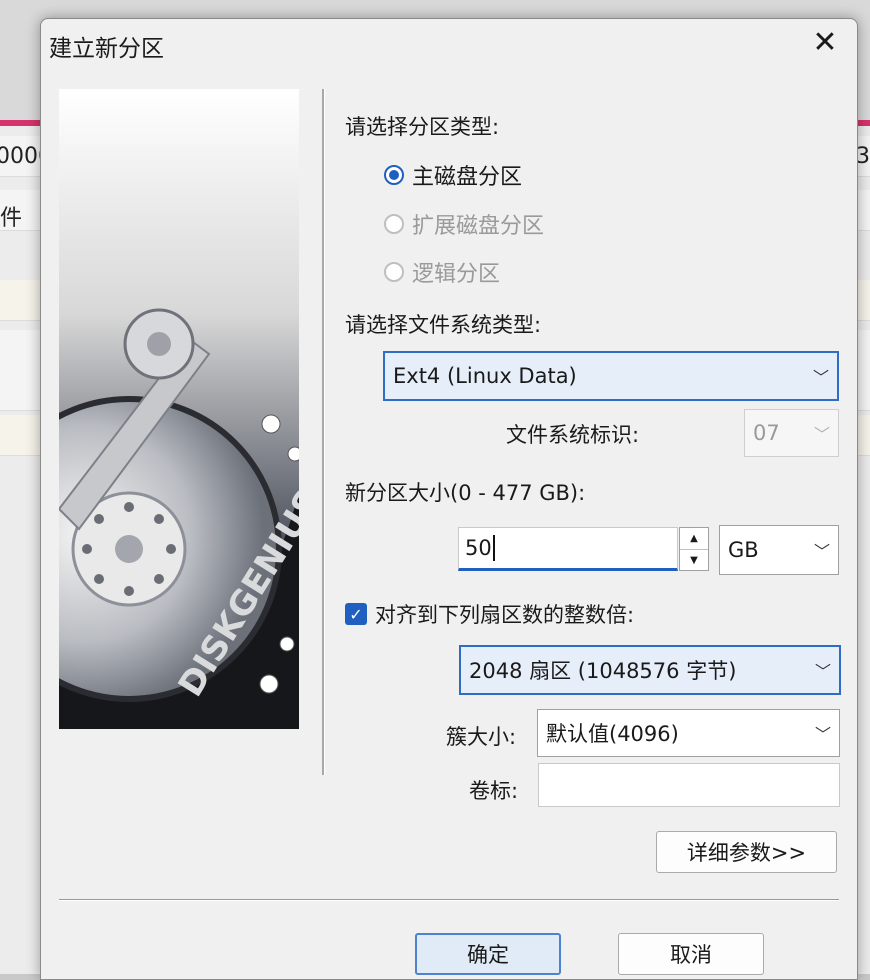  I want to click on ok-button: 确定, so click(488, 954).